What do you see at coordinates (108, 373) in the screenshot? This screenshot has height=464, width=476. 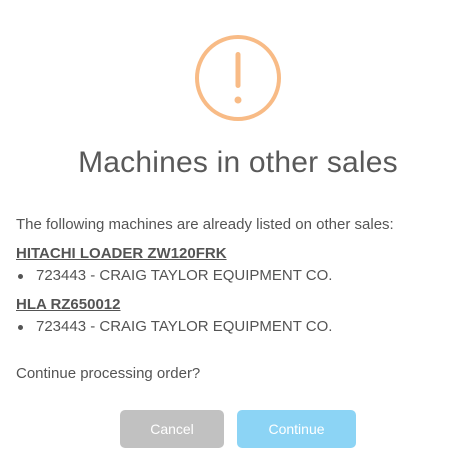 I see `question-text: Continue processing order?` at bounding box center [108, 373].